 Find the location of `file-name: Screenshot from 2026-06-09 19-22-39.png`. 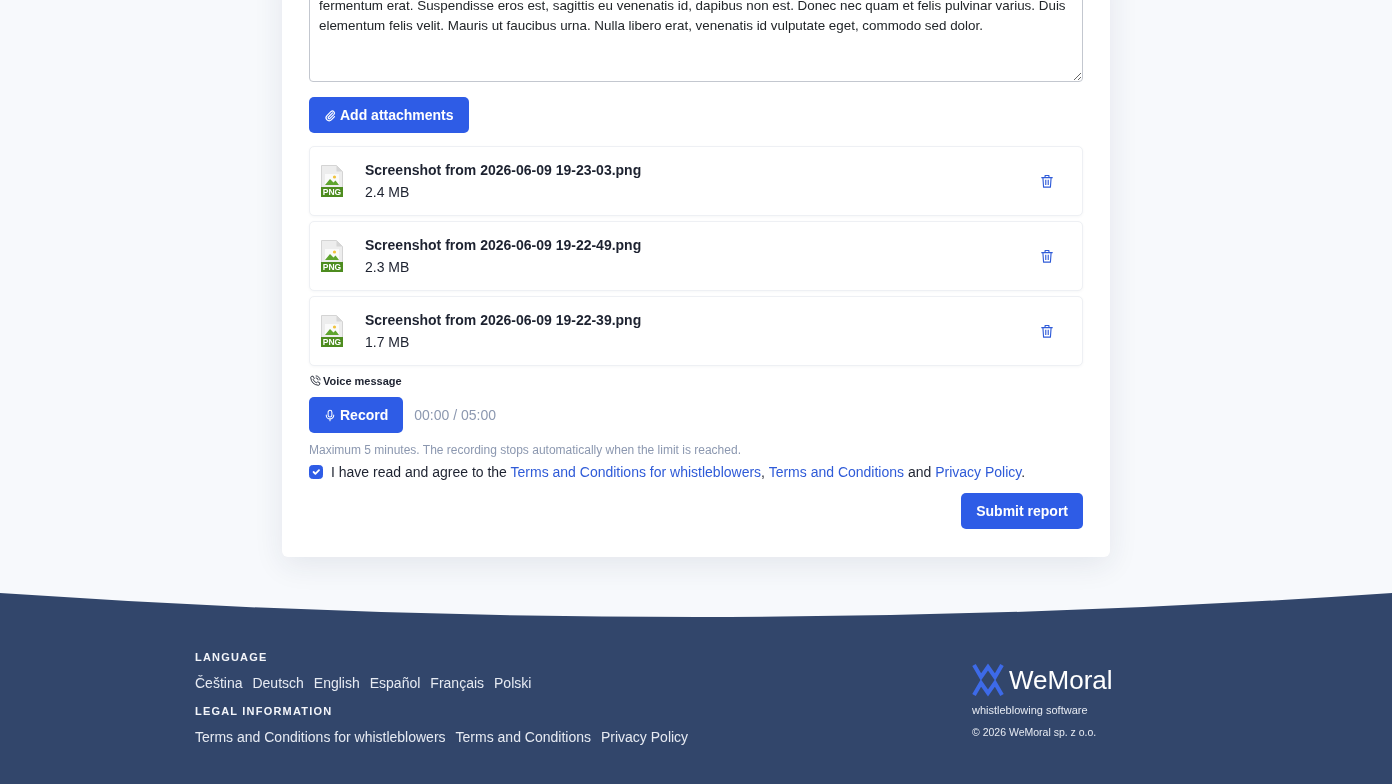

file-name: Screenshot from 2026-06-09 19-22-39.png is located at coordinates (504, 320).